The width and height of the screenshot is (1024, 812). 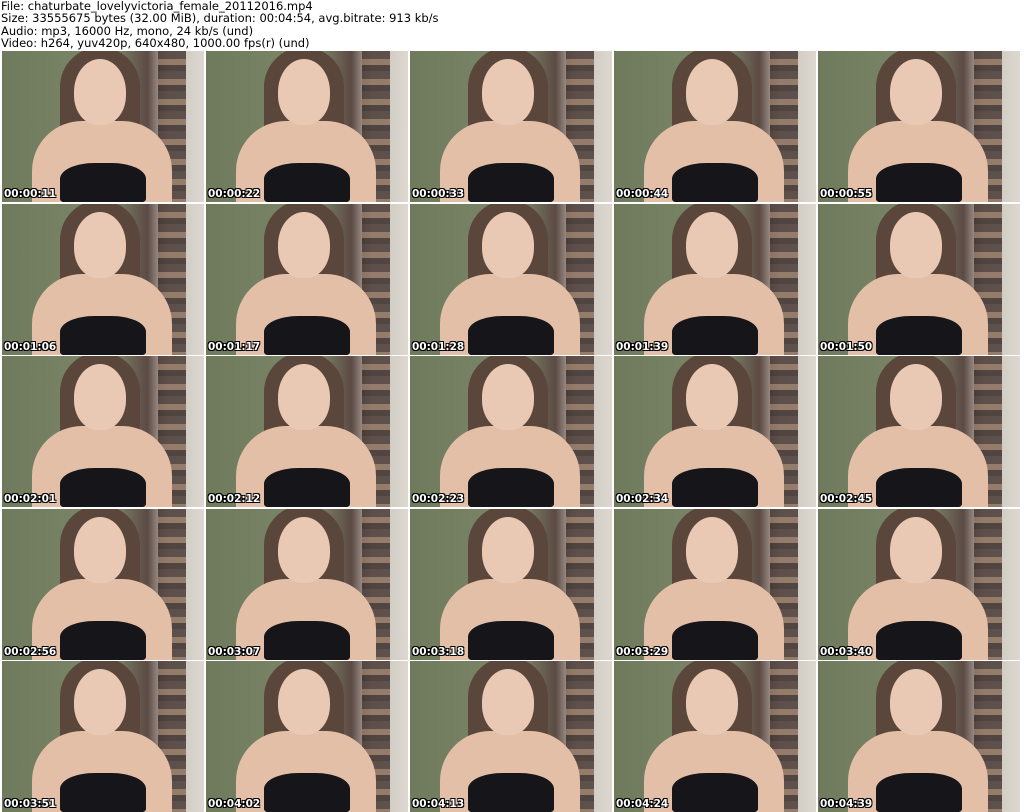 I want to click on video-frame-thumbnail: 00:00:11, so click(x=103, y=126).